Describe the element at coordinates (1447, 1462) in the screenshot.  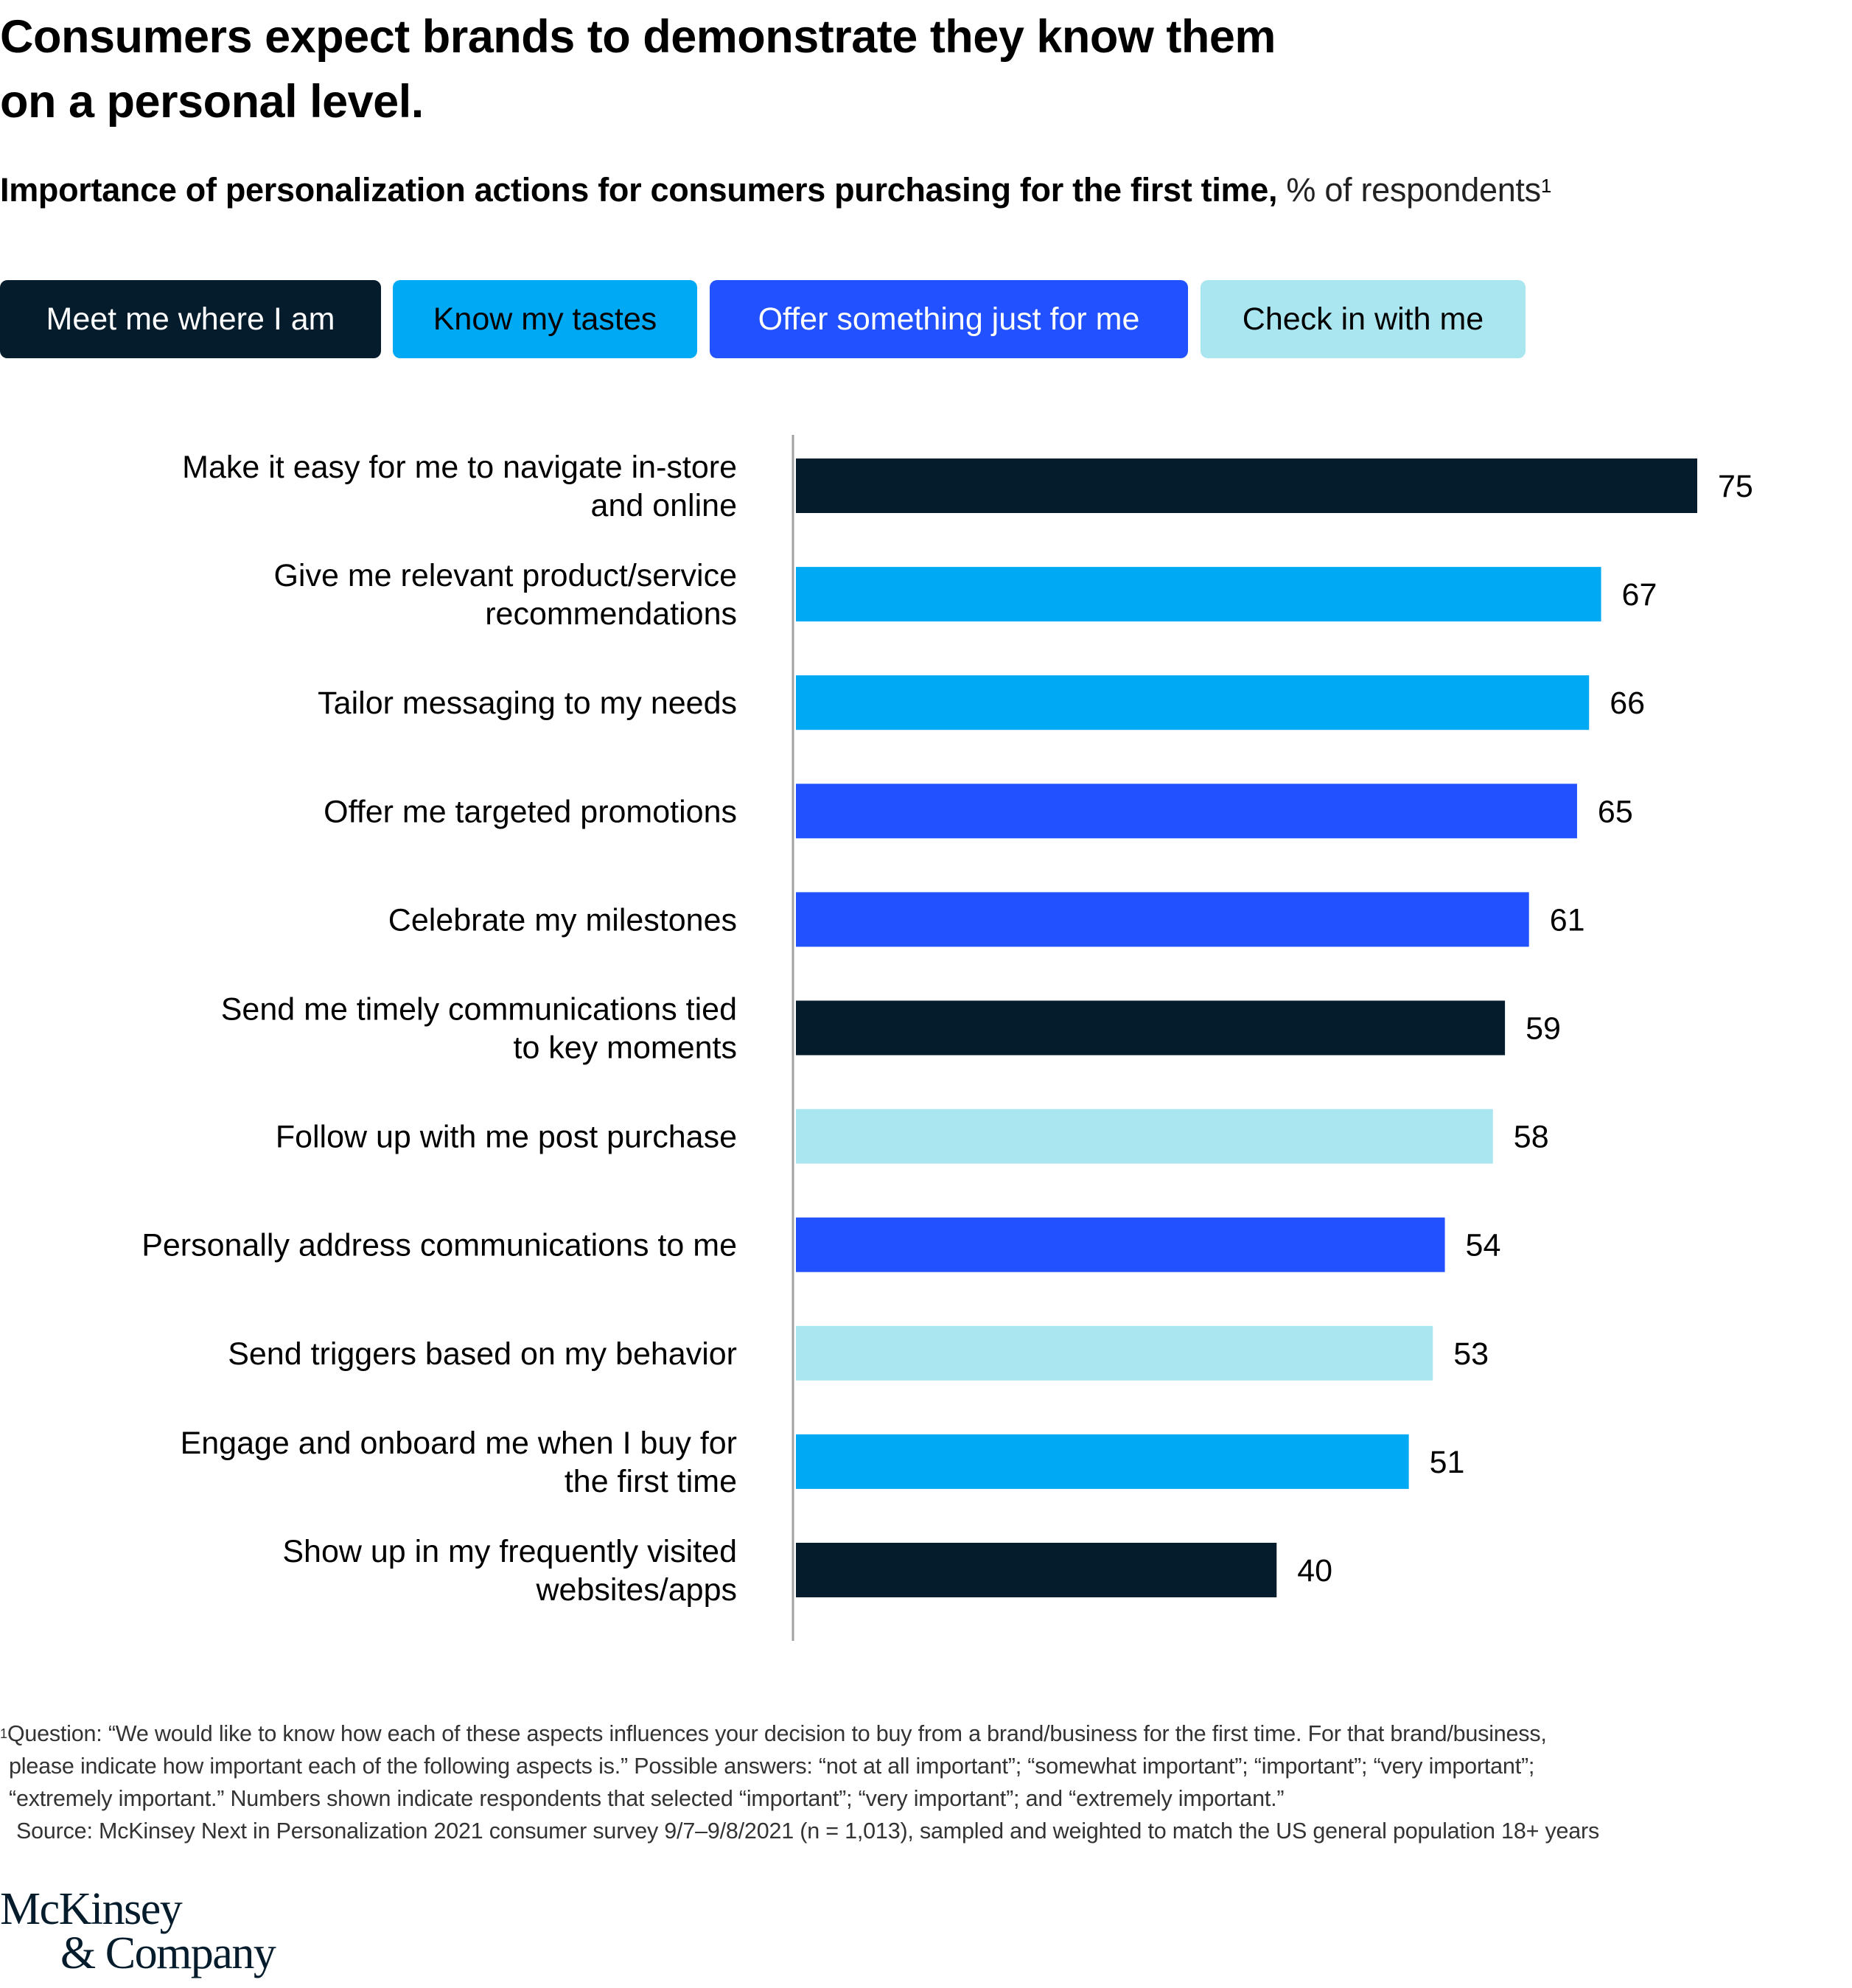
I see `value-label-9: 51` at that location.